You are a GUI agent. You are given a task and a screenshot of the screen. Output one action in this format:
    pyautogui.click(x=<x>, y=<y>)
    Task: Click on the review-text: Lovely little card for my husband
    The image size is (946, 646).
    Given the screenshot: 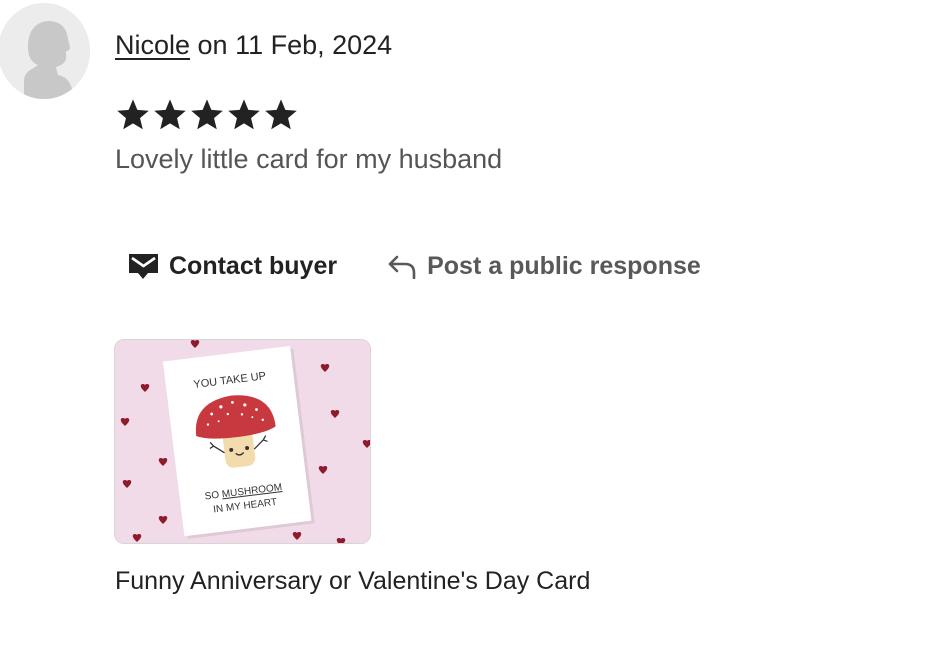 What is the action you would take?
    pyautogui.click(x=309, y=159)
    